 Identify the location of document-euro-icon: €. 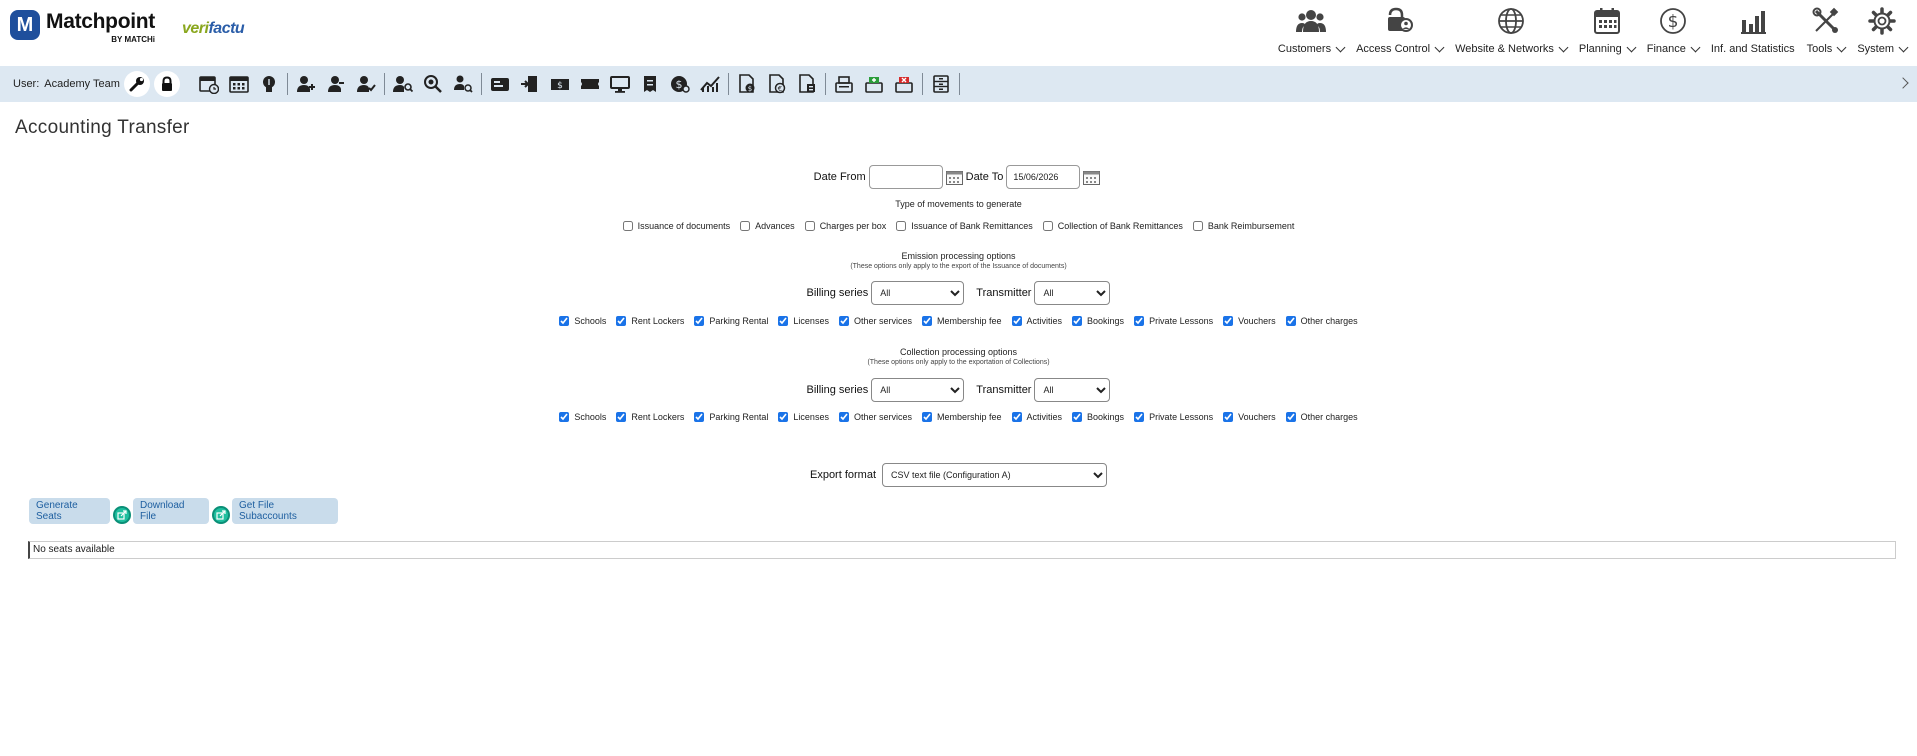
(777, 84).